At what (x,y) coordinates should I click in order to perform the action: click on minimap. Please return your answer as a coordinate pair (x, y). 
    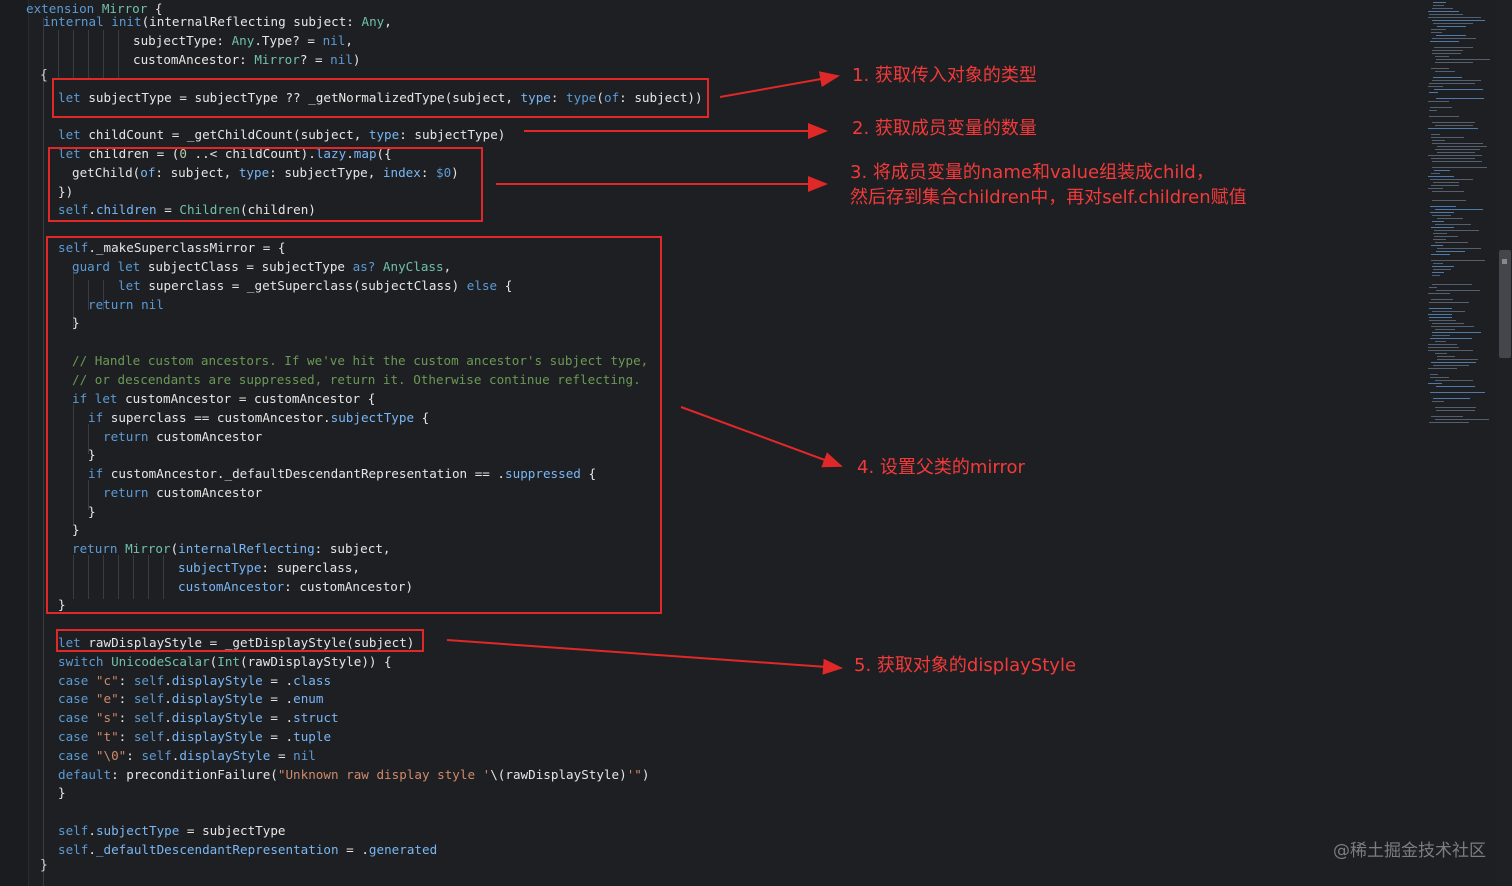
    Looking at the image, I should click on (1460, 215).